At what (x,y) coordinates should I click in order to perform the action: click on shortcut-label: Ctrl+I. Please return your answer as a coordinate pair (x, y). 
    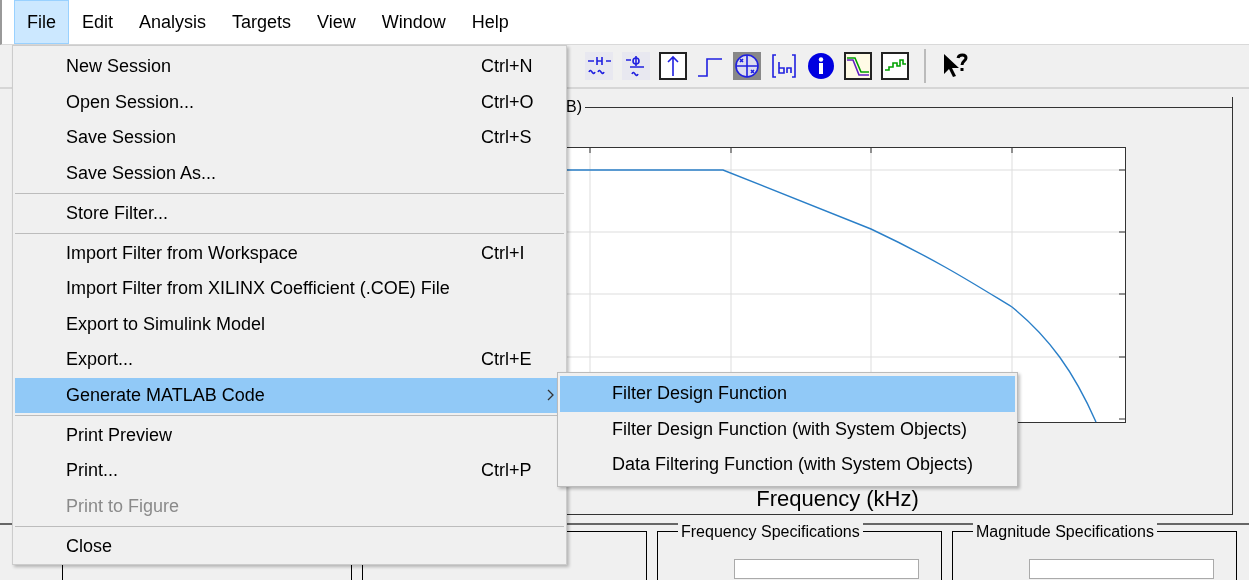
    Looking at the image, I should click on (503, 253).